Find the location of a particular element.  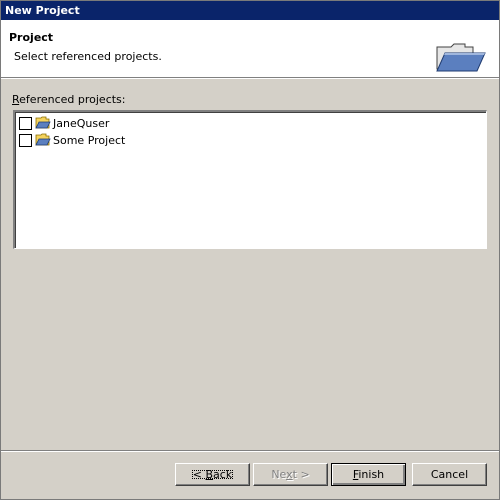

finish-button: Finish is located at coordinates (368, 474).